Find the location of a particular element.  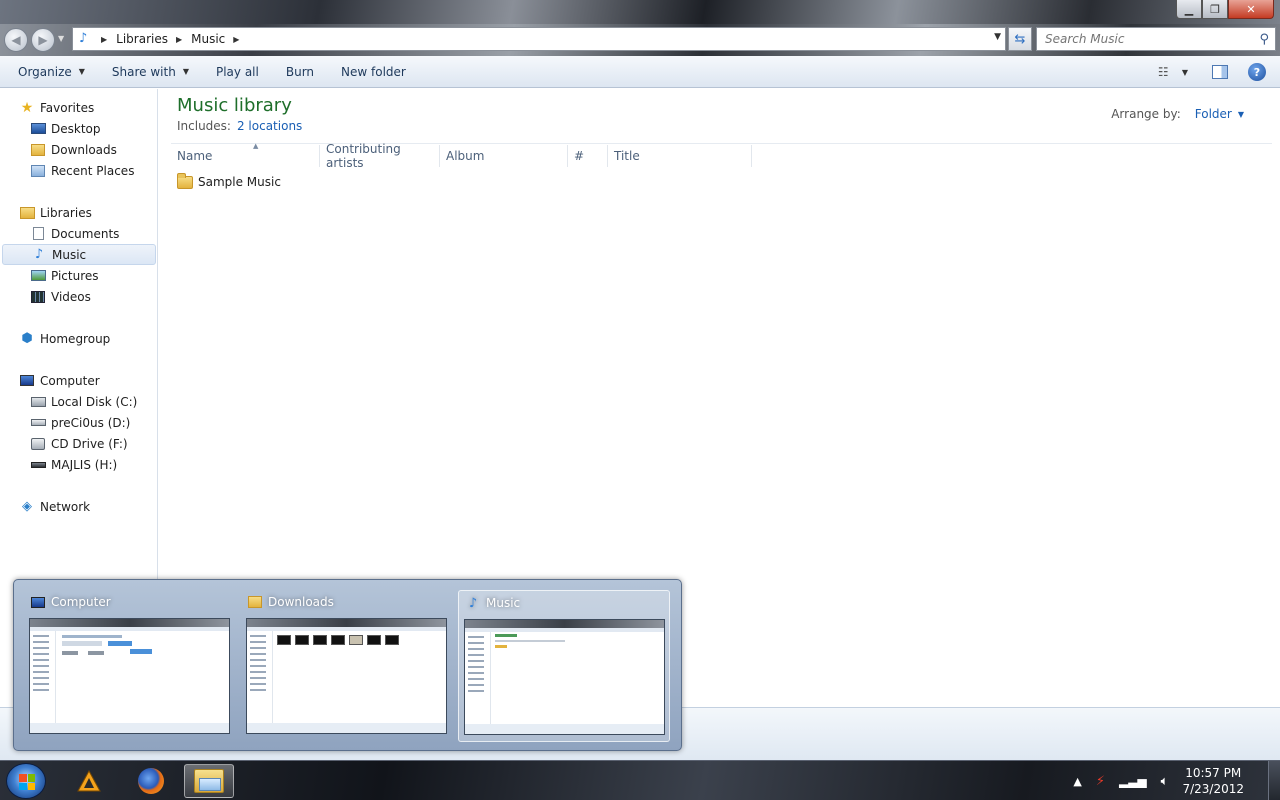

power-icon: ⚡ is located at coordinates (1100, 781).